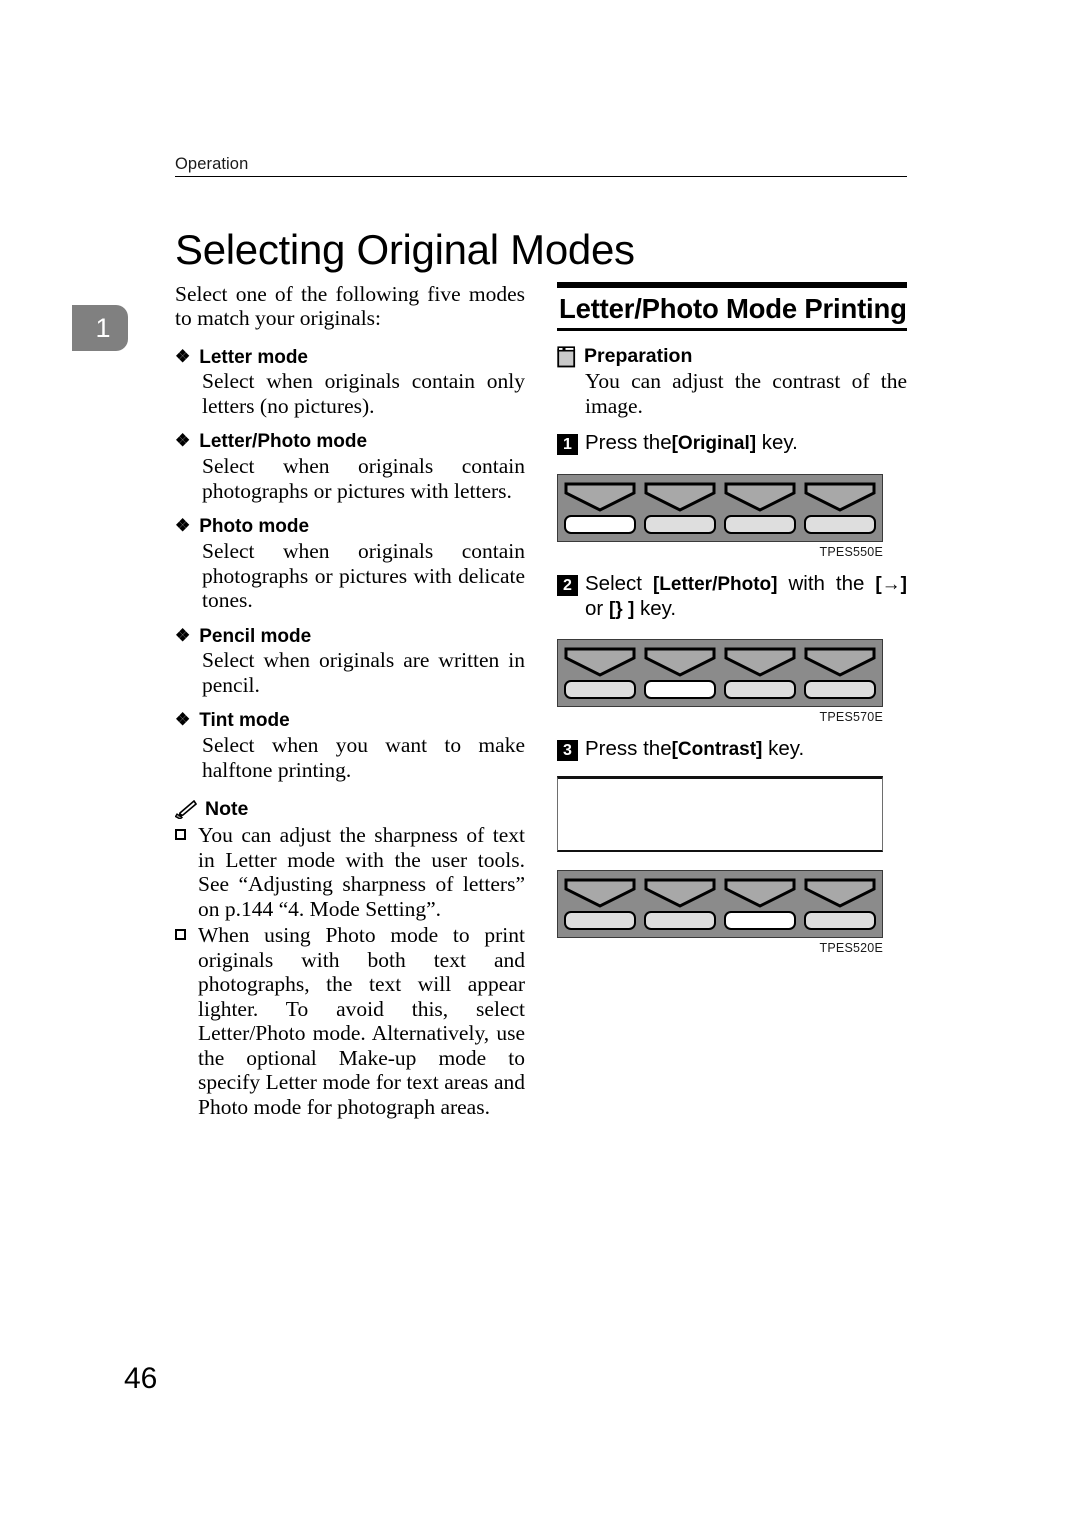  I want to click on page-title: Selecting Original Modes, so click(405, 250).